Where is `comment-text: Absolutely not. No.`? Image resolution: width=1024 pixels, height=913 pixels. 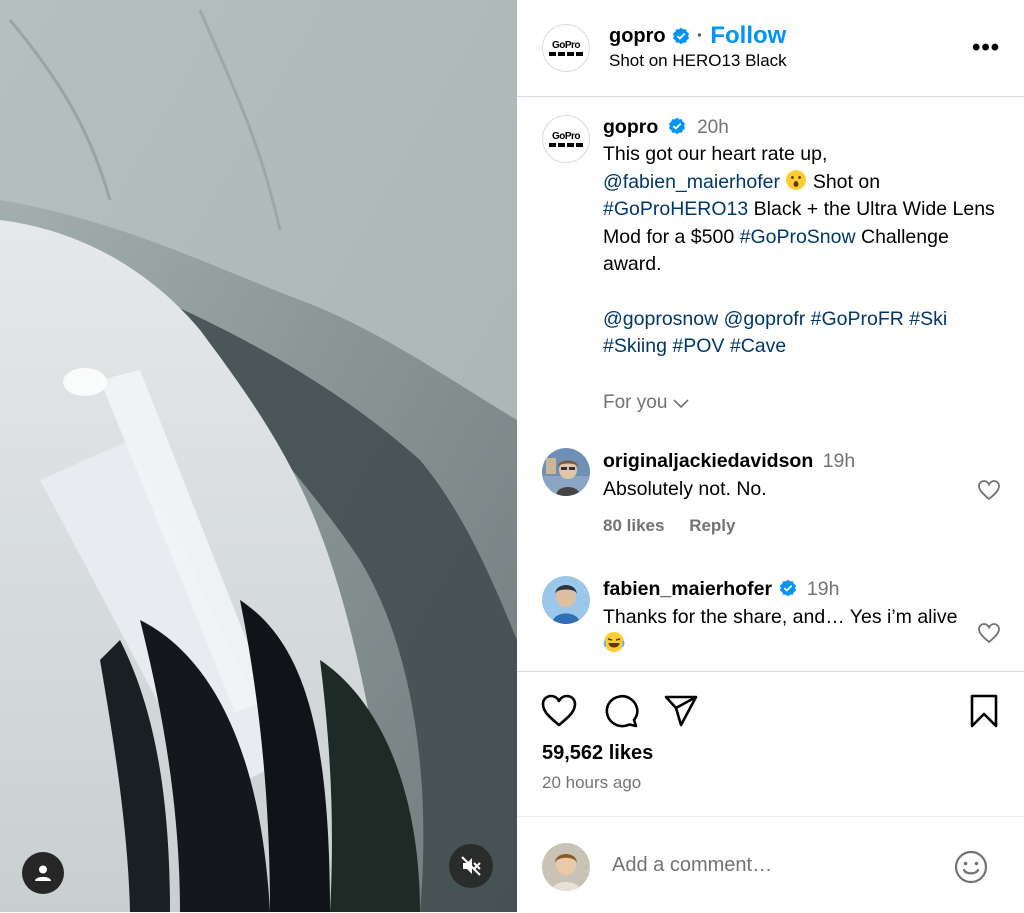
comment-text: Absolutely not. No. is located at coordinates (685, 488).